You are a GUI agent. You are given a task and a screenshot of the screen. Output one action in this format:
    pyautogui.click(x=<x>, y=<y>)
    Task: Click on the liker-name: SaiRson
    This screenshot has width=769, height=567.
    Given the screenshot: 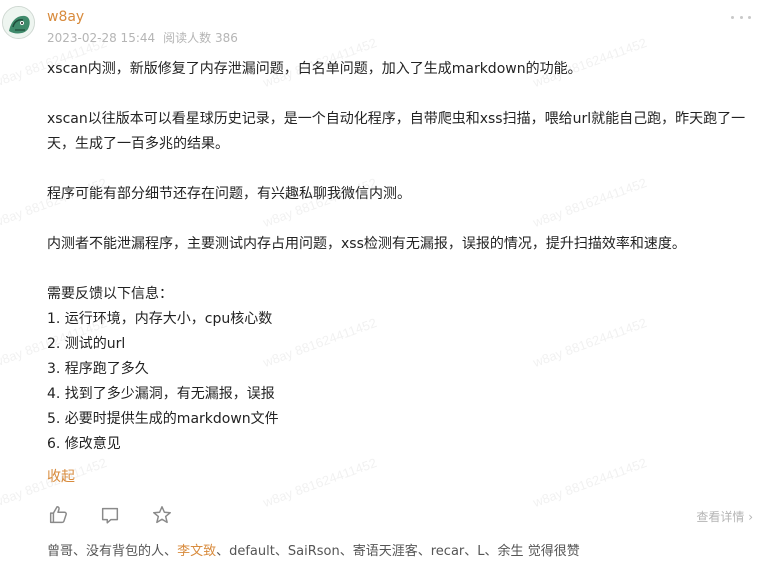 What is the action you would take?
    pyautogui.click(x=314, y=551)
    